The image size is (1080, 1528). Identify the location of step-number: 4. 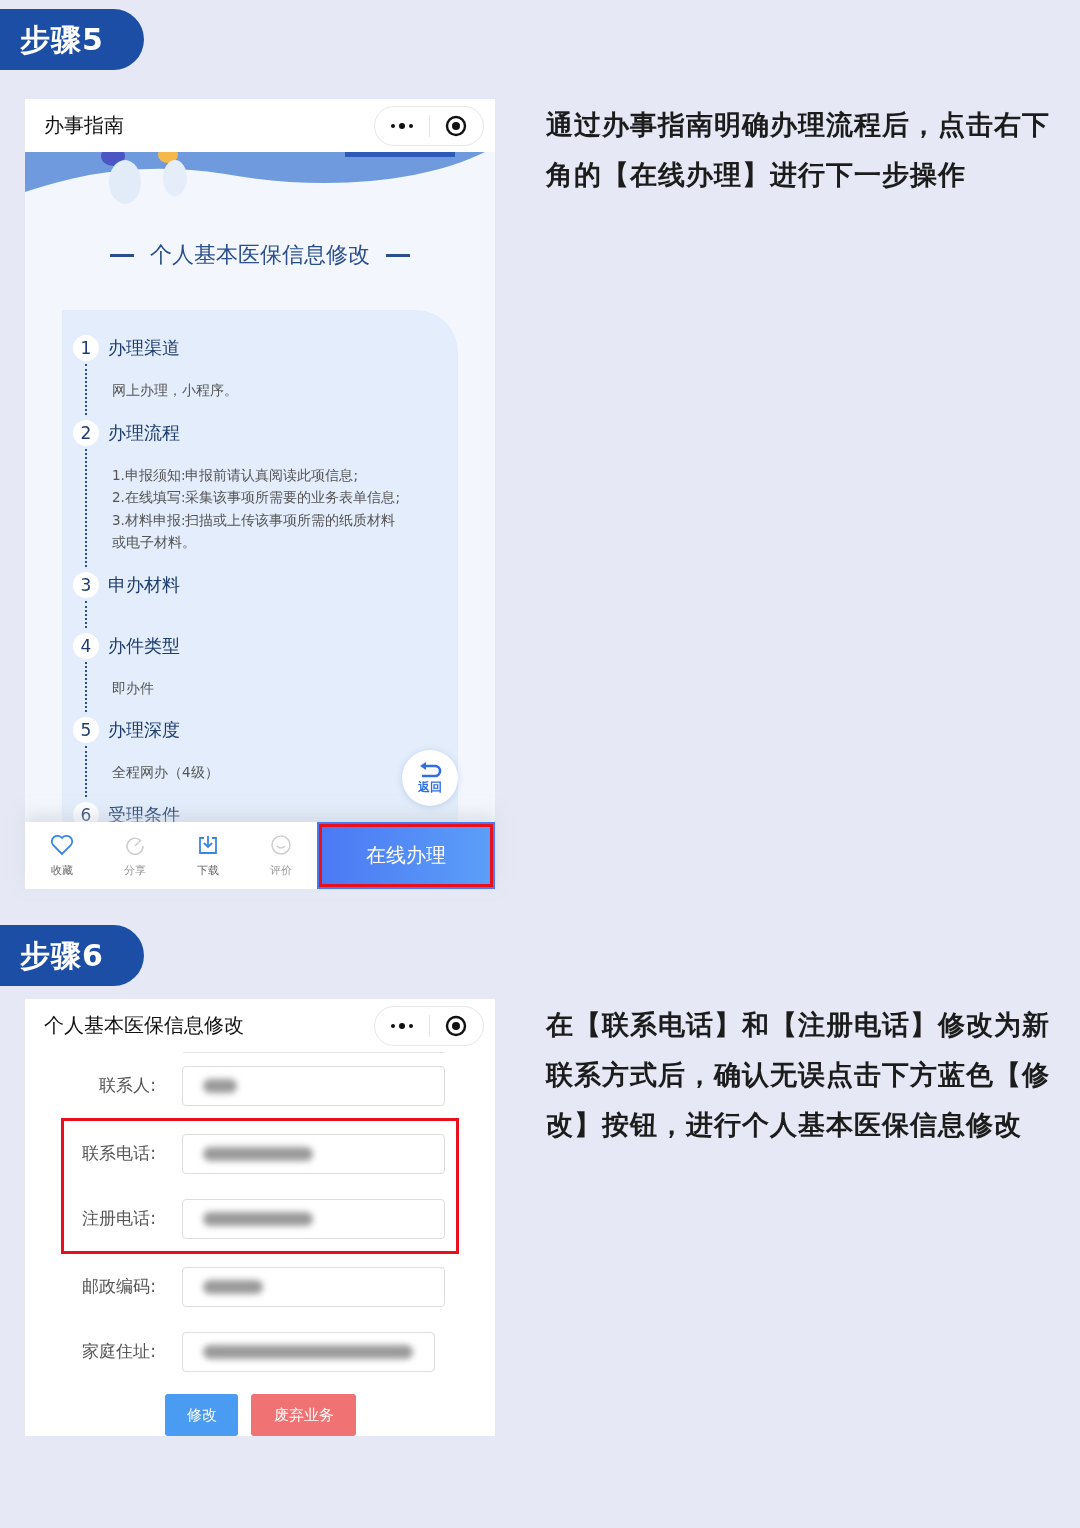
(86, 645).